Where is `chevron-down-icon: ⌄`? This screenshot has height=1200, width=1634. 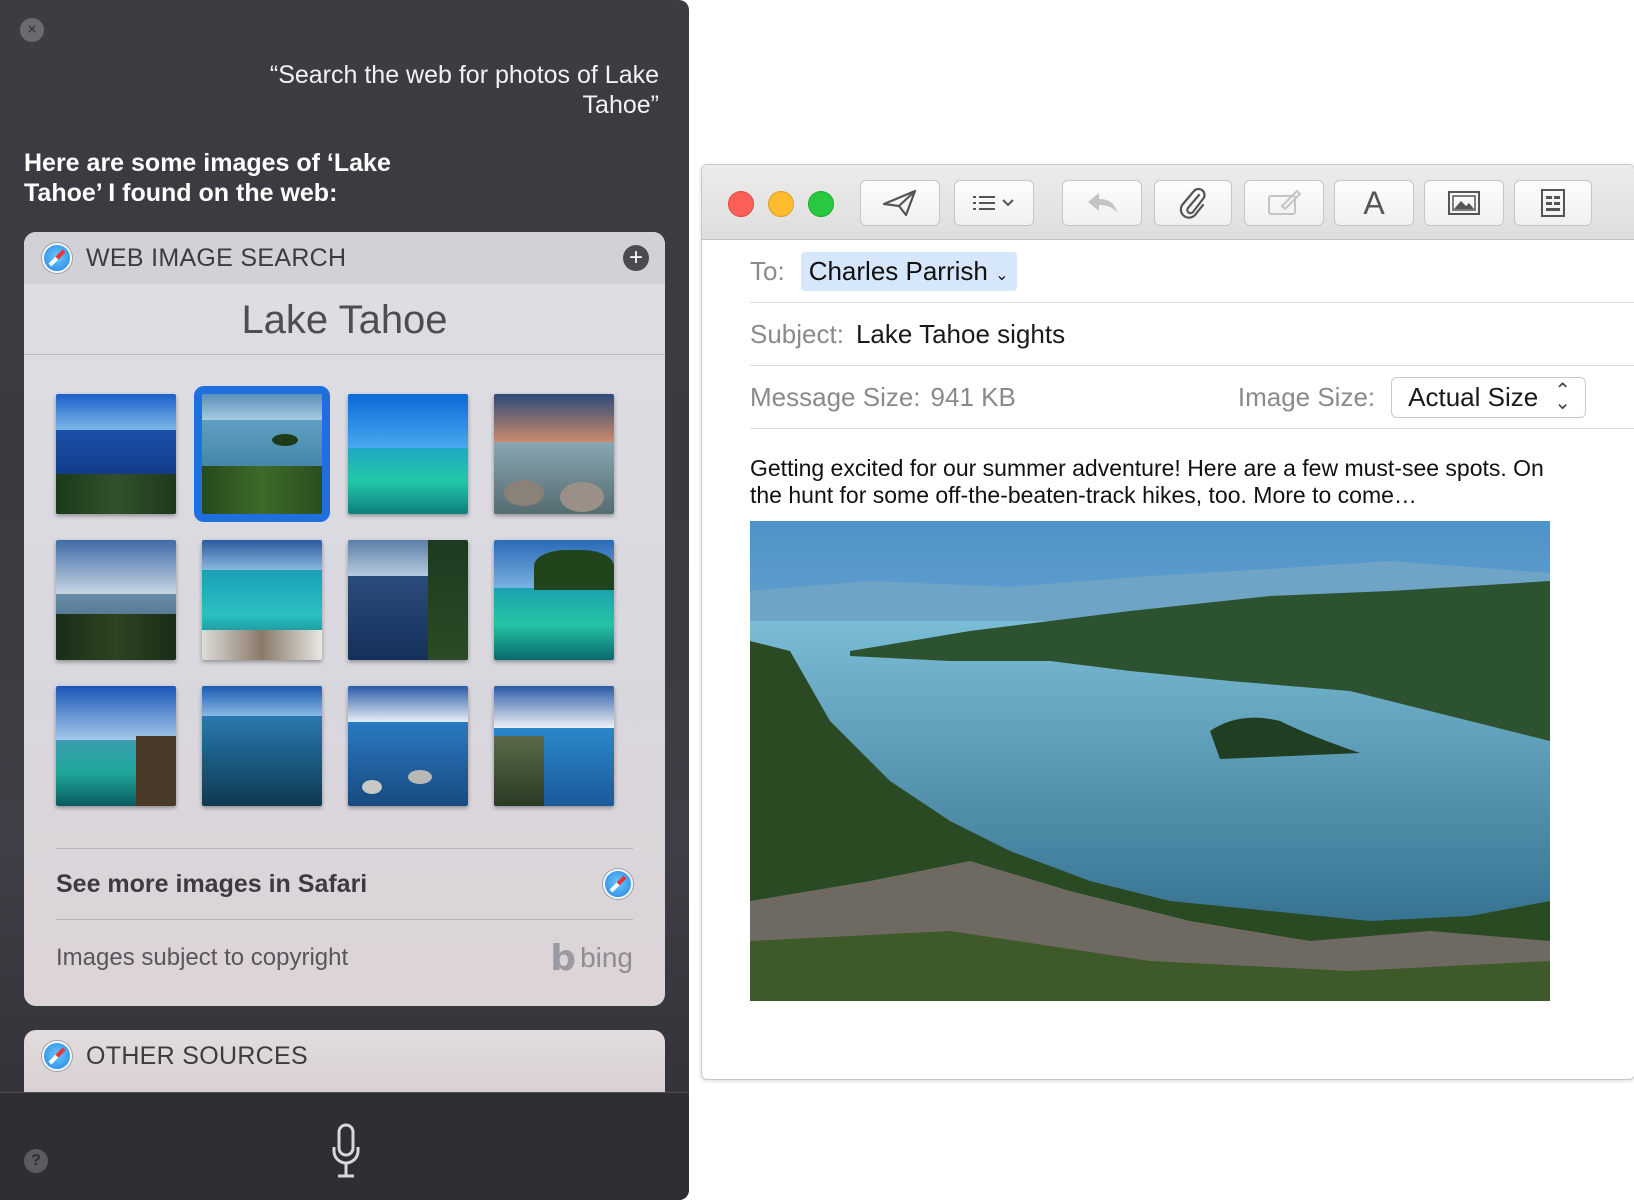 chevron-down-icon: ⌄ is located at coordinates (1002, 275).